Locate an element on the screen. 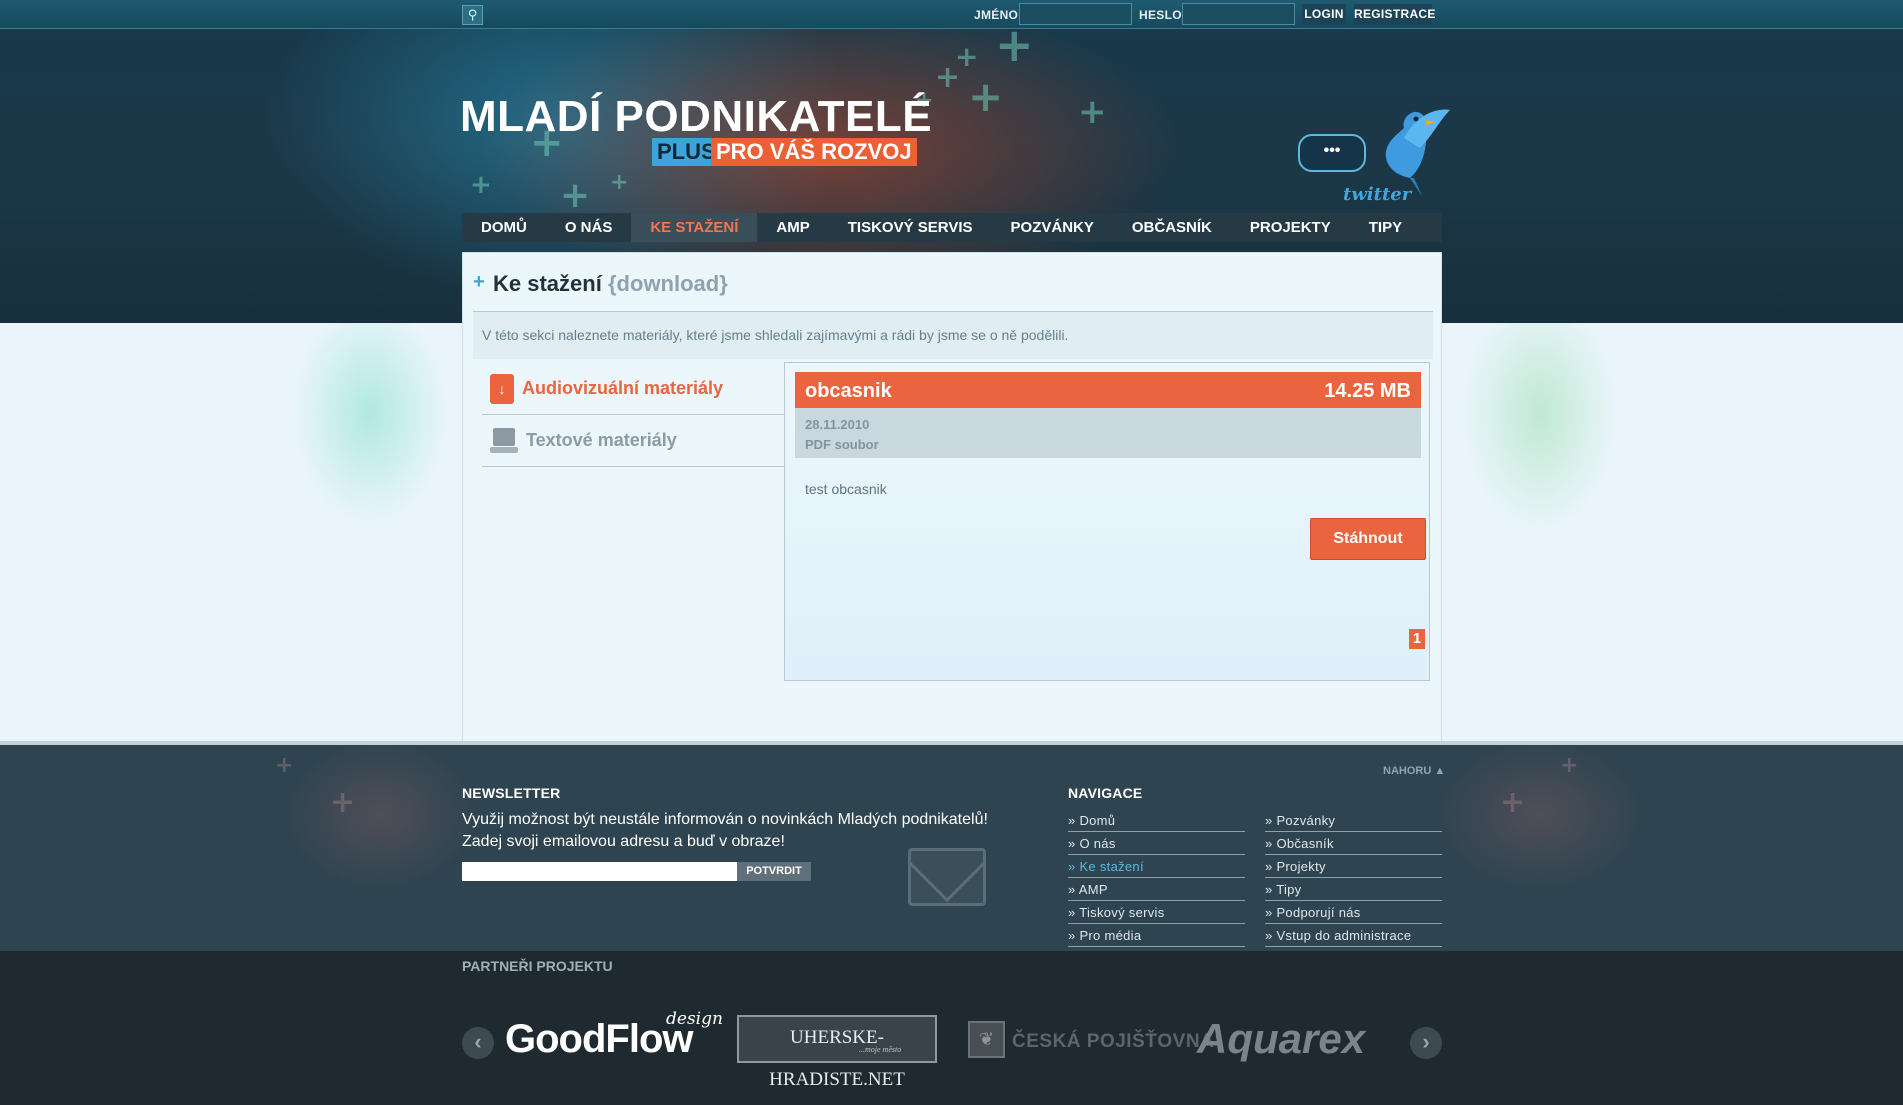 This screenshot has width=1903, height=1105. footer-nav-item-active: » Ke stažení is located at coordinates (1156, 866).